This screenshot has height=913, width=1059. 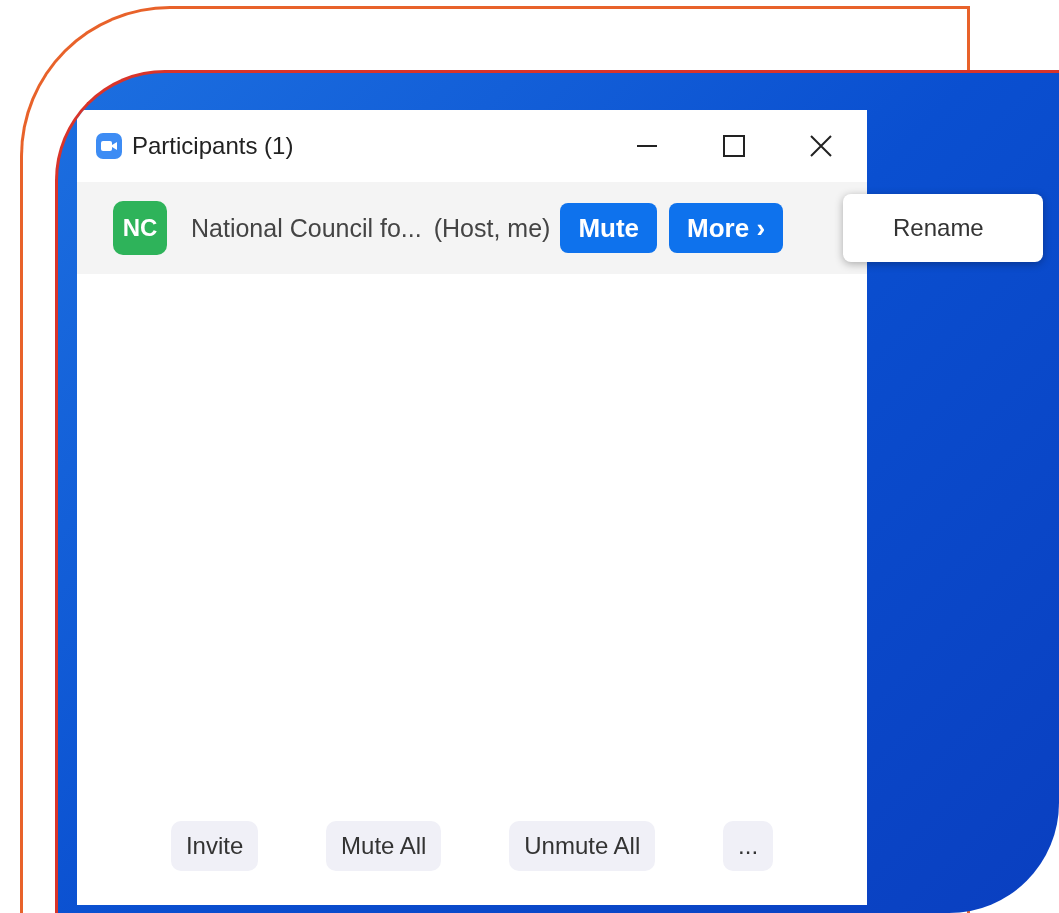 What do you see at coordinates (140, 228) in the screenshot?
I see `avatar-initials: NC` at bounding box center [140, 228].